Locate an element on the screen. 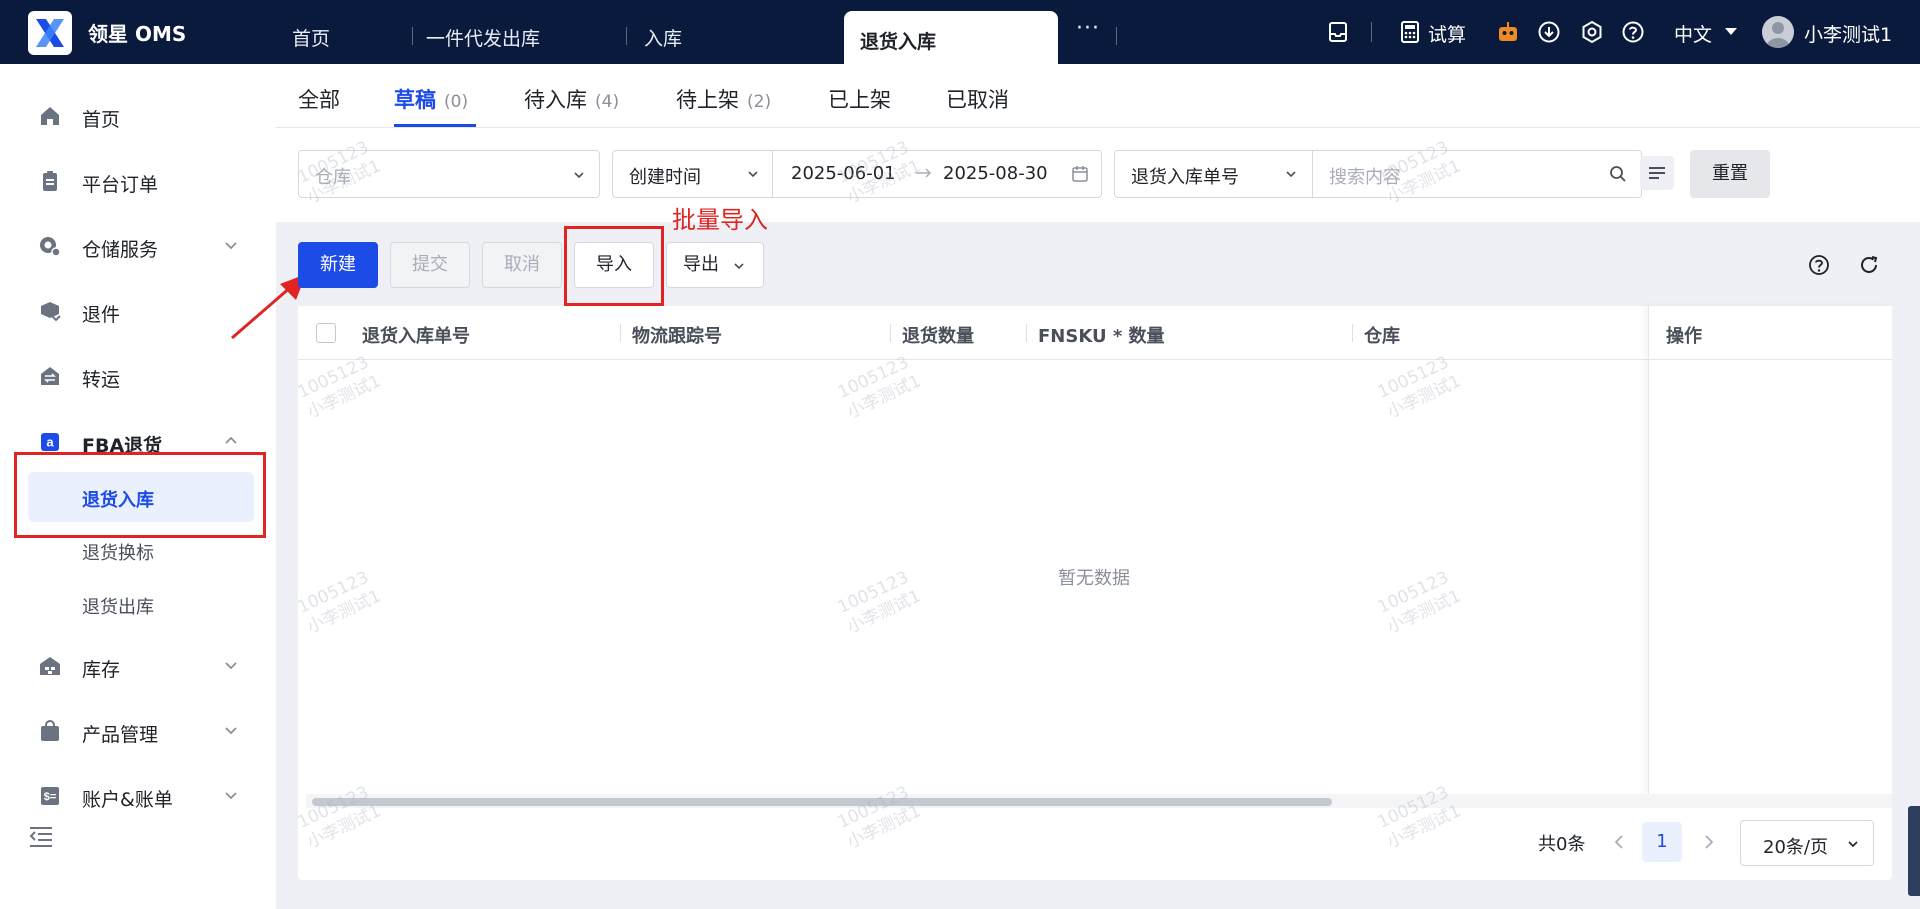 The width and height of the screenshot is (1920, 909). sidebar-item-product-management: 产品管理 is located at coordinates (138, 731).